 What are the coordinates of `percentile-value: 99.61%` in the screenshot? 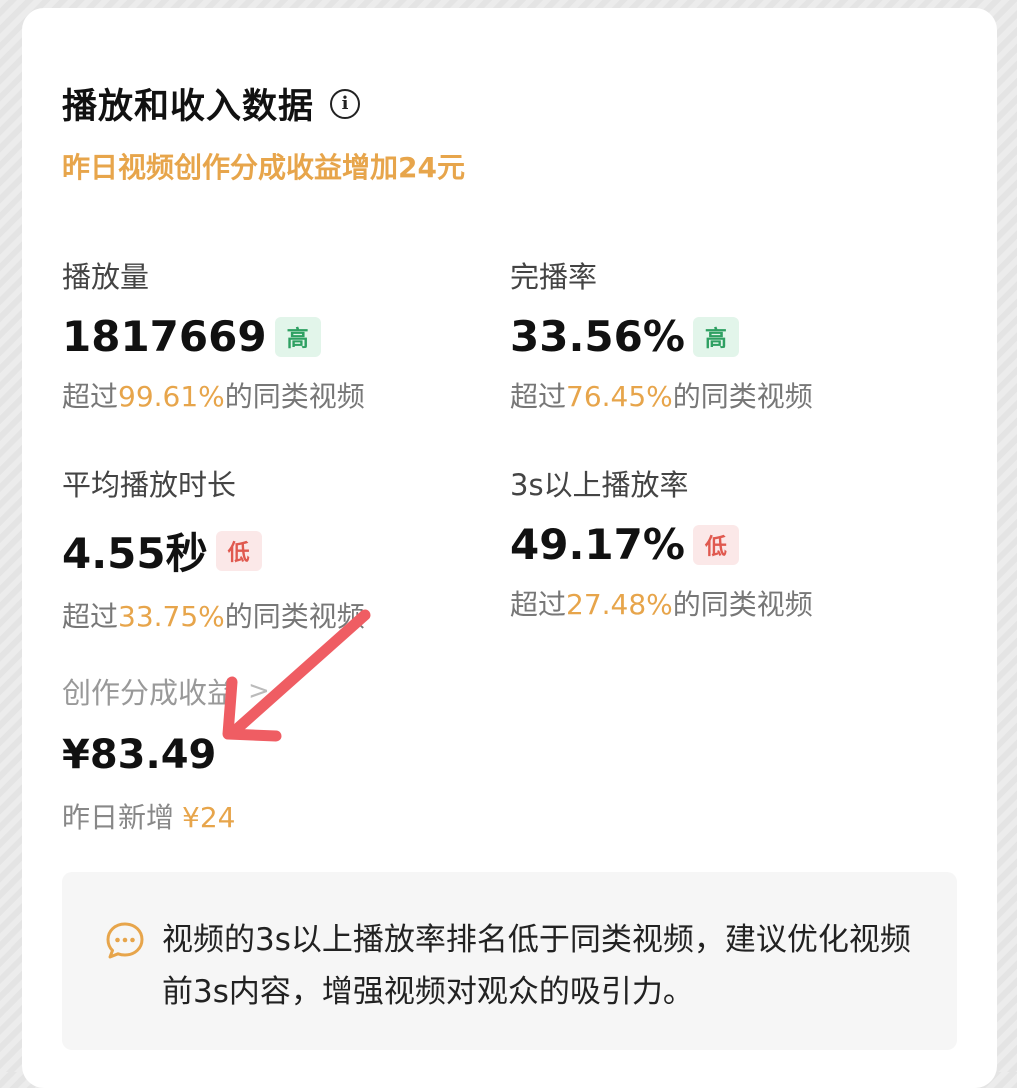 It's located at (171, 396).